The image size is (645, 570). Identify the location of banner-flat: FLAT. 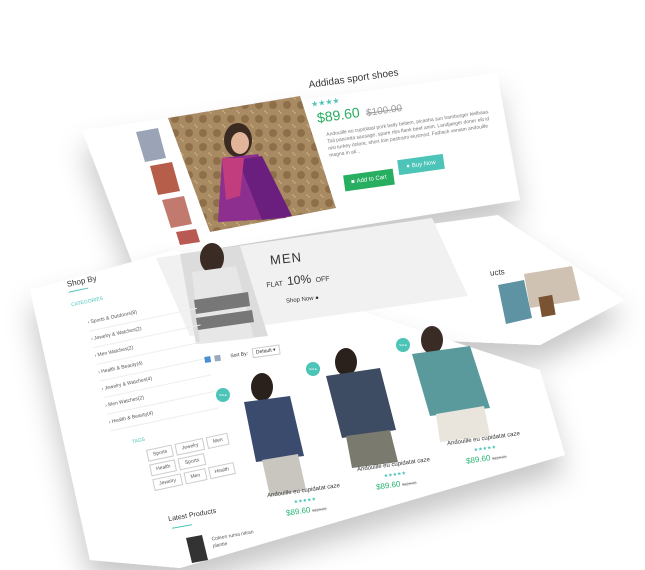
(275, 285).